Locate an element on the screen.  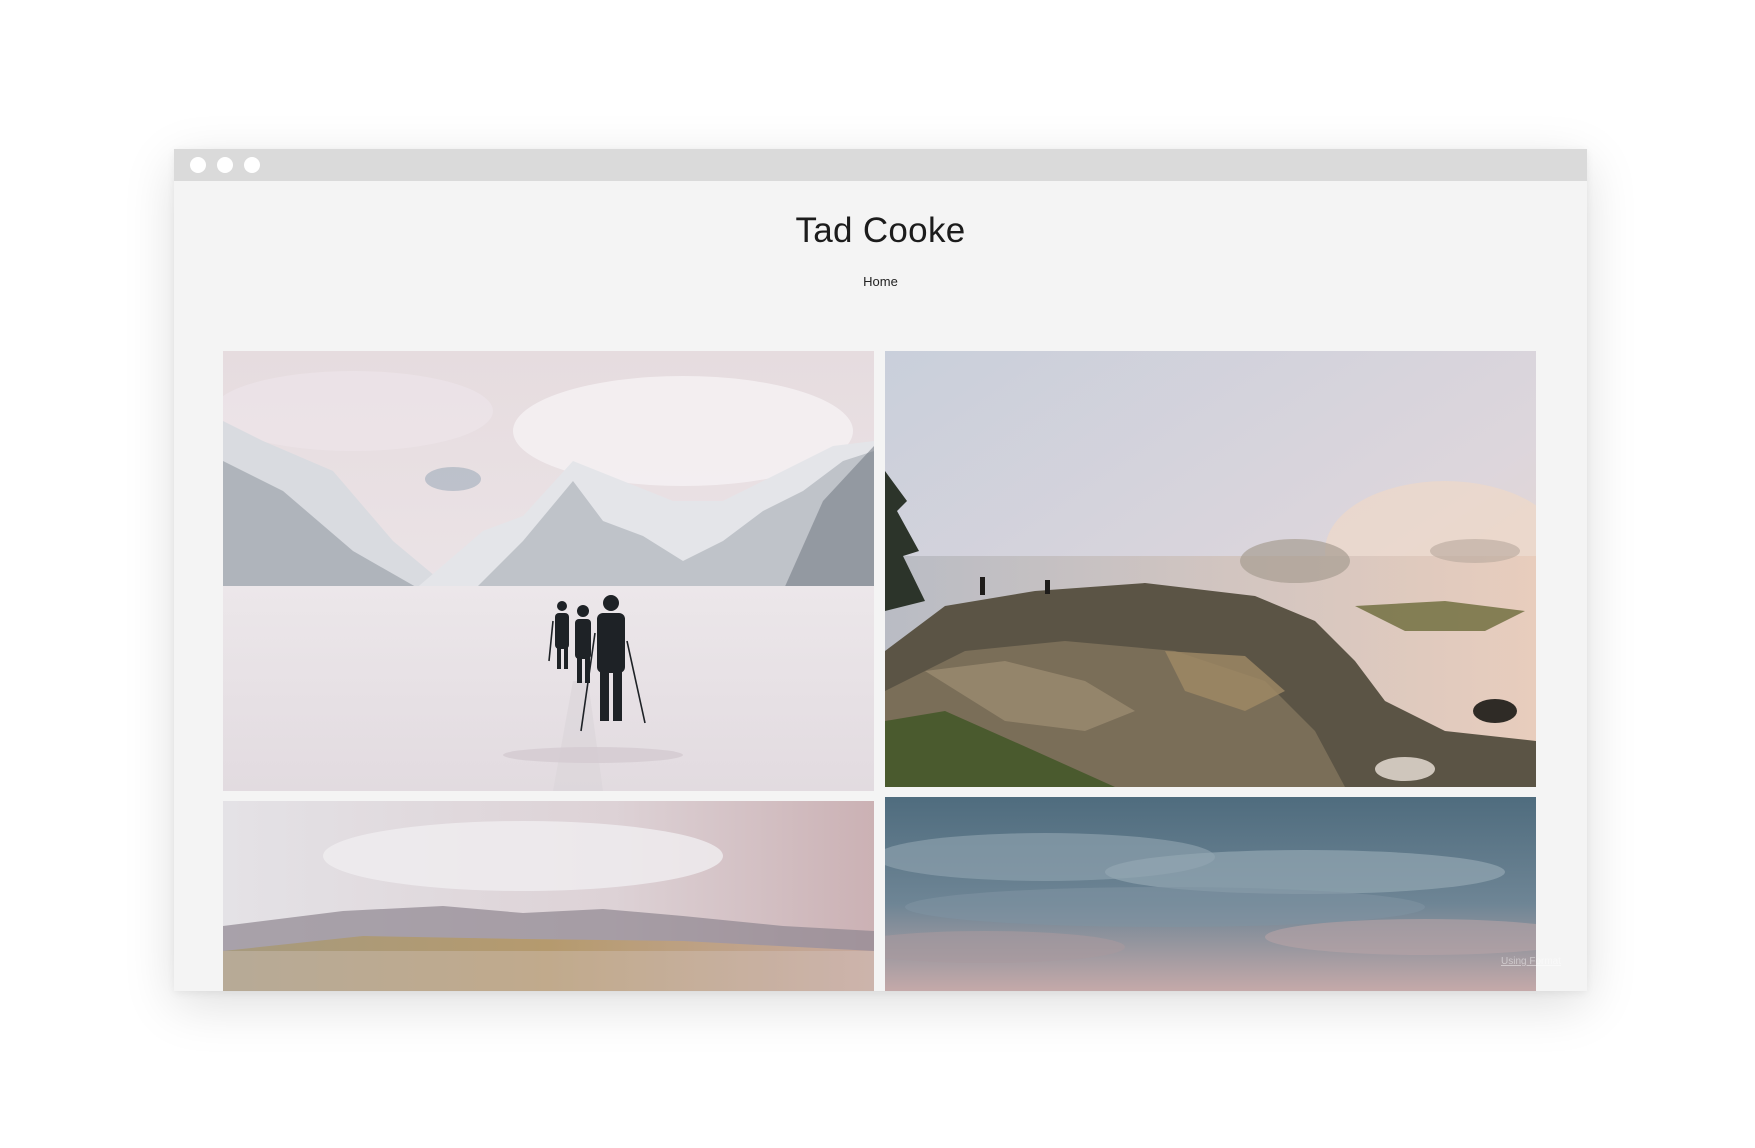
snow-hikers-image is located at coordinates (548, 571).